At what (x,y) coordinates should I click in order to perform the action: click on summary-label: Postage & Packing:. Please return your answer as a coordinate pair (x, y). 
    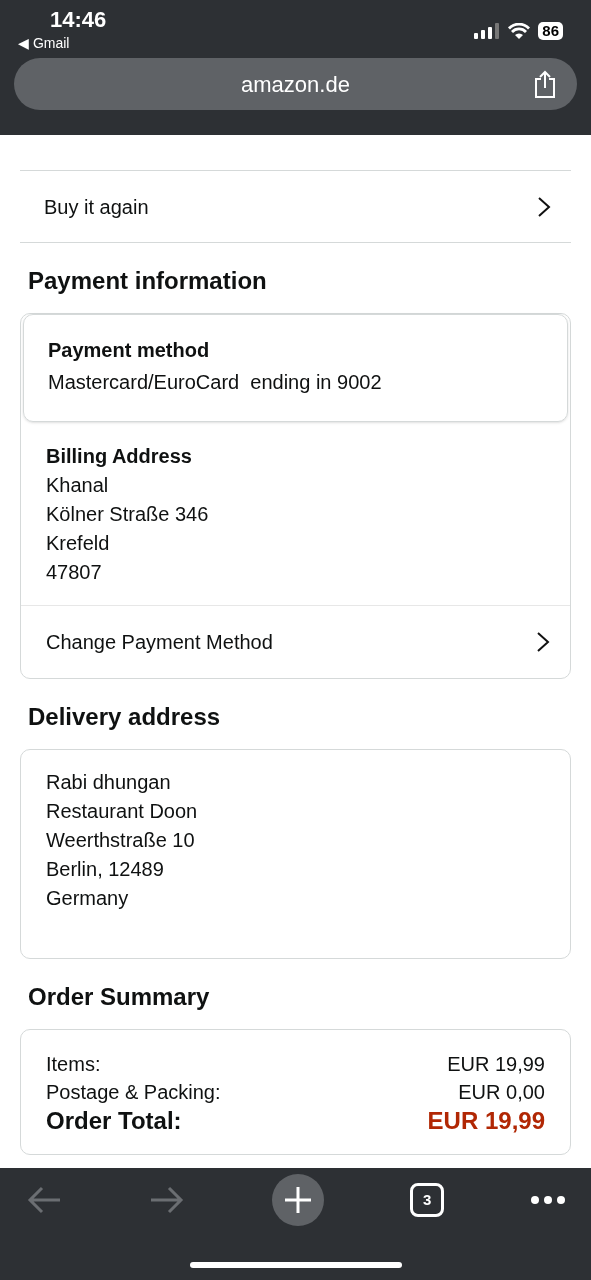
    Looking at the image, I should click on (133, 1092).